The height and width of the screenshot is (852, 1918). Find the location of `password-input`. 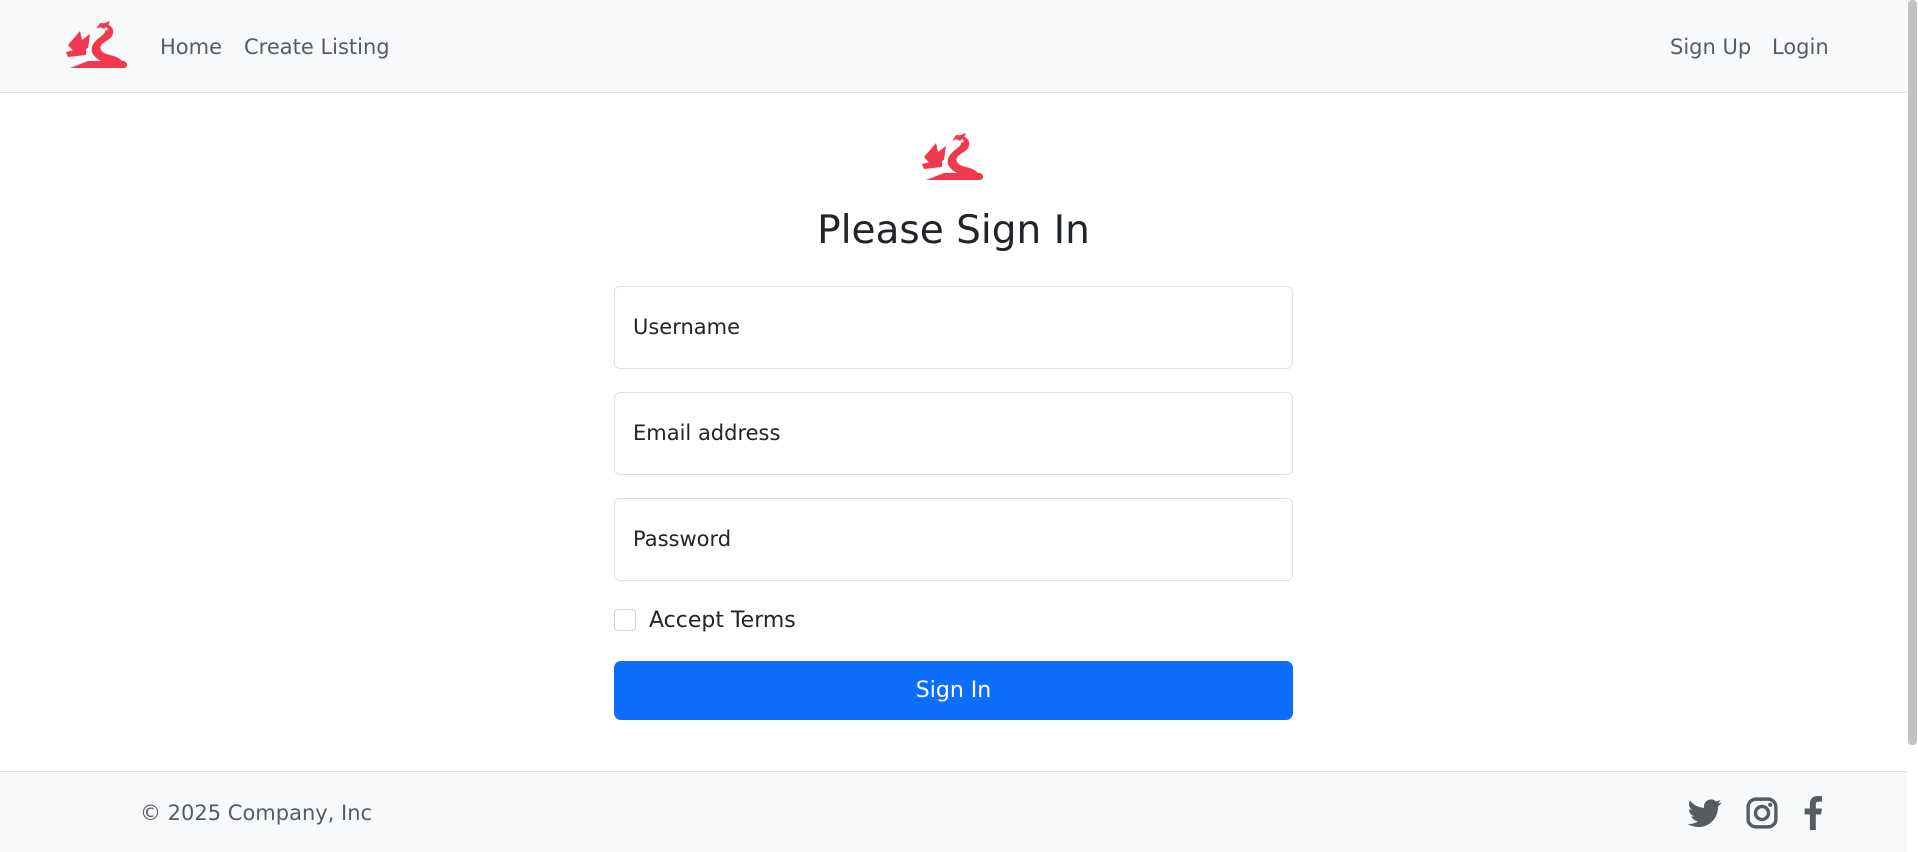

password-input is located at coordinates (953, 539).